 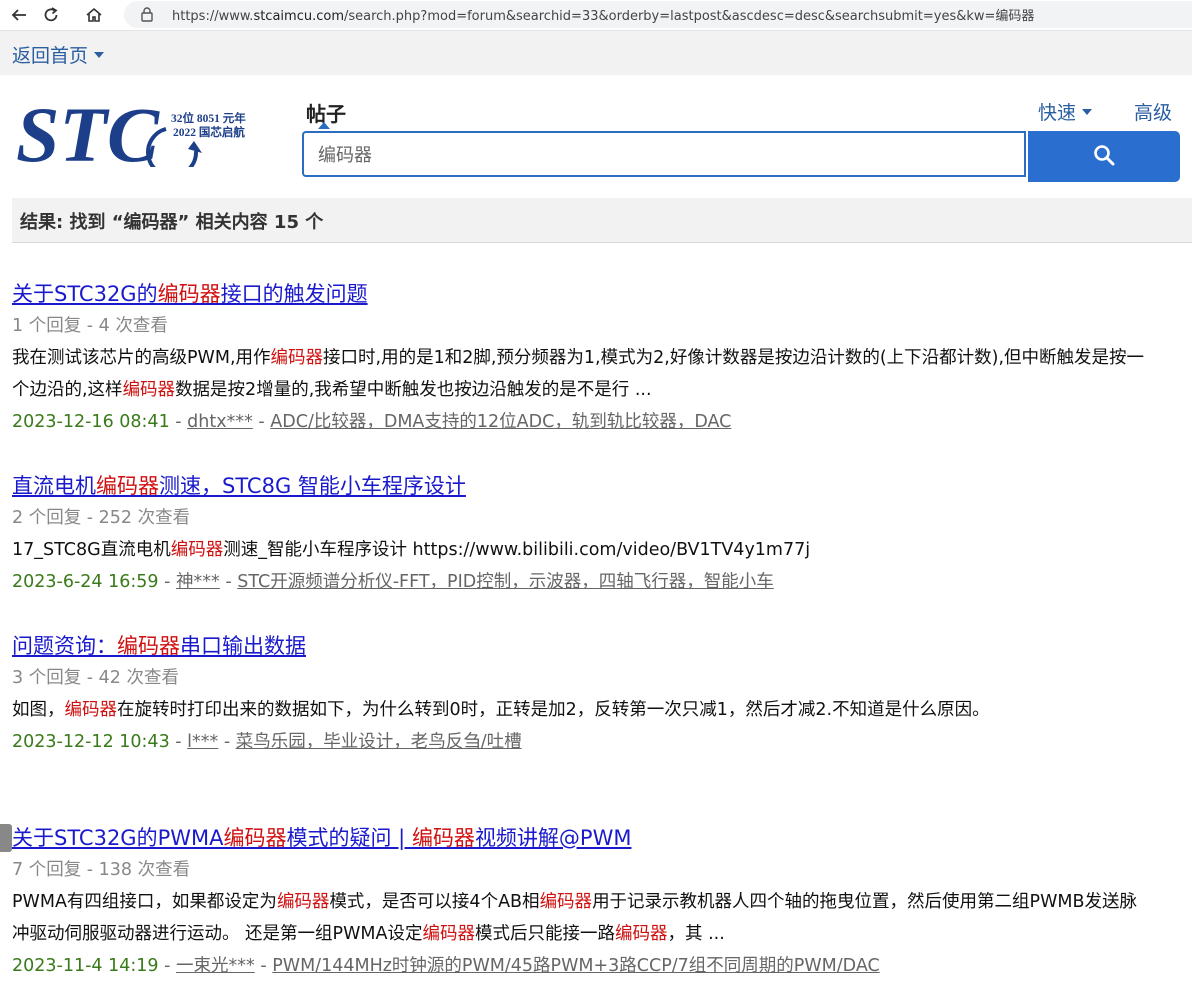 What do you see at coordinates (88, 131) in the screenshot?
I see `logo-brand: STC` at bounding box center [88, 131].